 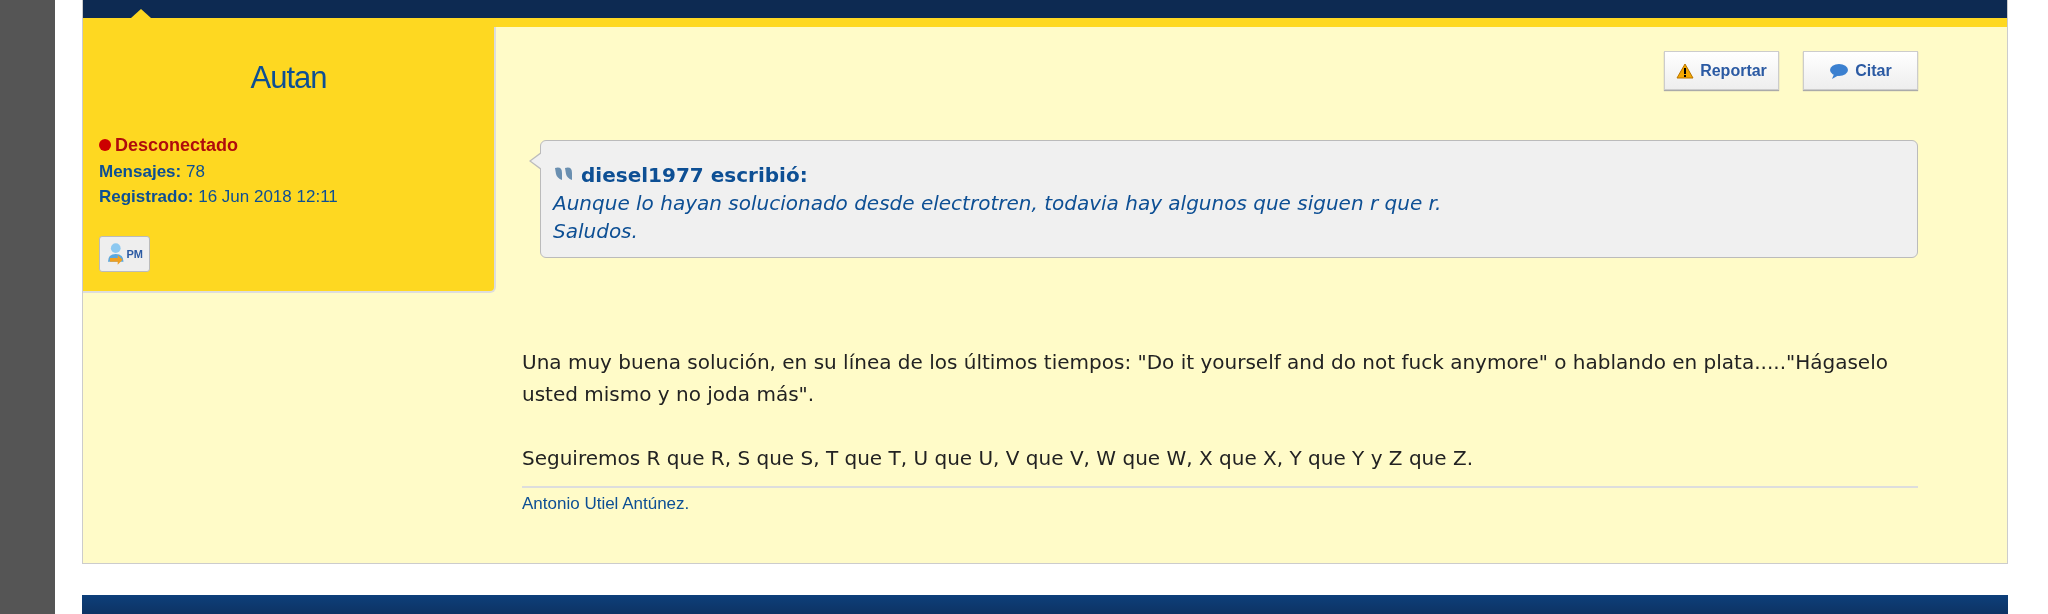 I want to click on status-text: Desconectado, so click(x=177, y=144).